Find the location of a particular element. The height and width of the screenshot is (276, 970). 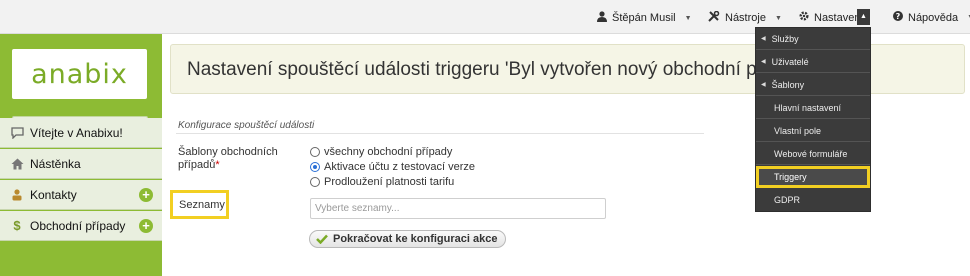

lists-label-text: Seznamy is located at coordinates (202, 205).